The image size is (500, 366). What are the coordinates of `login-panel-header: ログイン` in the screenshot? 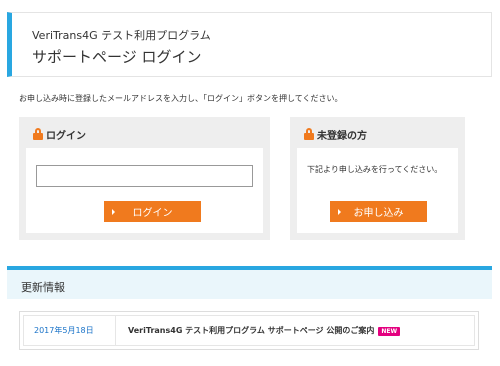 It's located at (59, 134).